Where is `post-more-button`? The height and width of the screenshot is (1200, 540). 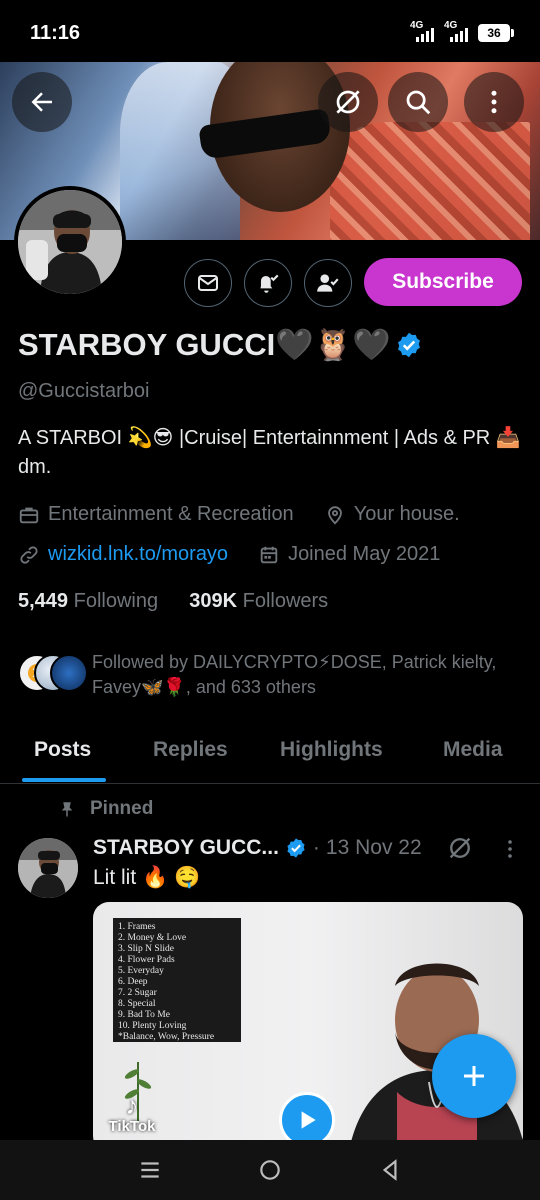 post-more-button is located at coordinates (510, 851).